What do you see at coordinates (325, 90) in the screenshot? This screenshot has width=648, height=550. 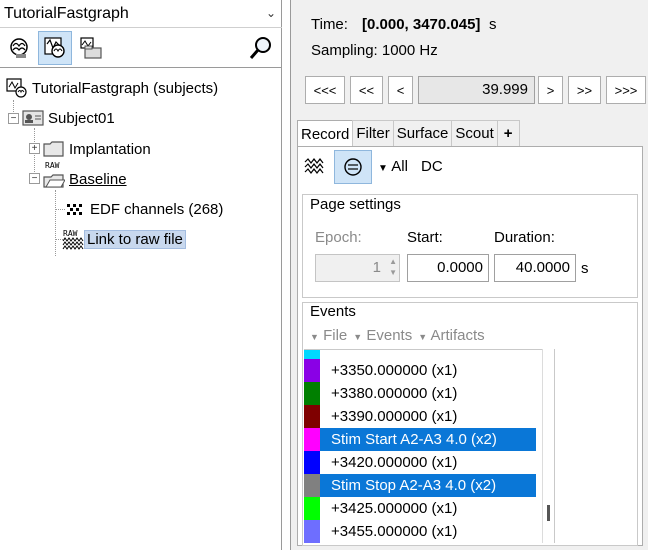 I see `nav-first-button: <<<` at bounding box center [325, 90].